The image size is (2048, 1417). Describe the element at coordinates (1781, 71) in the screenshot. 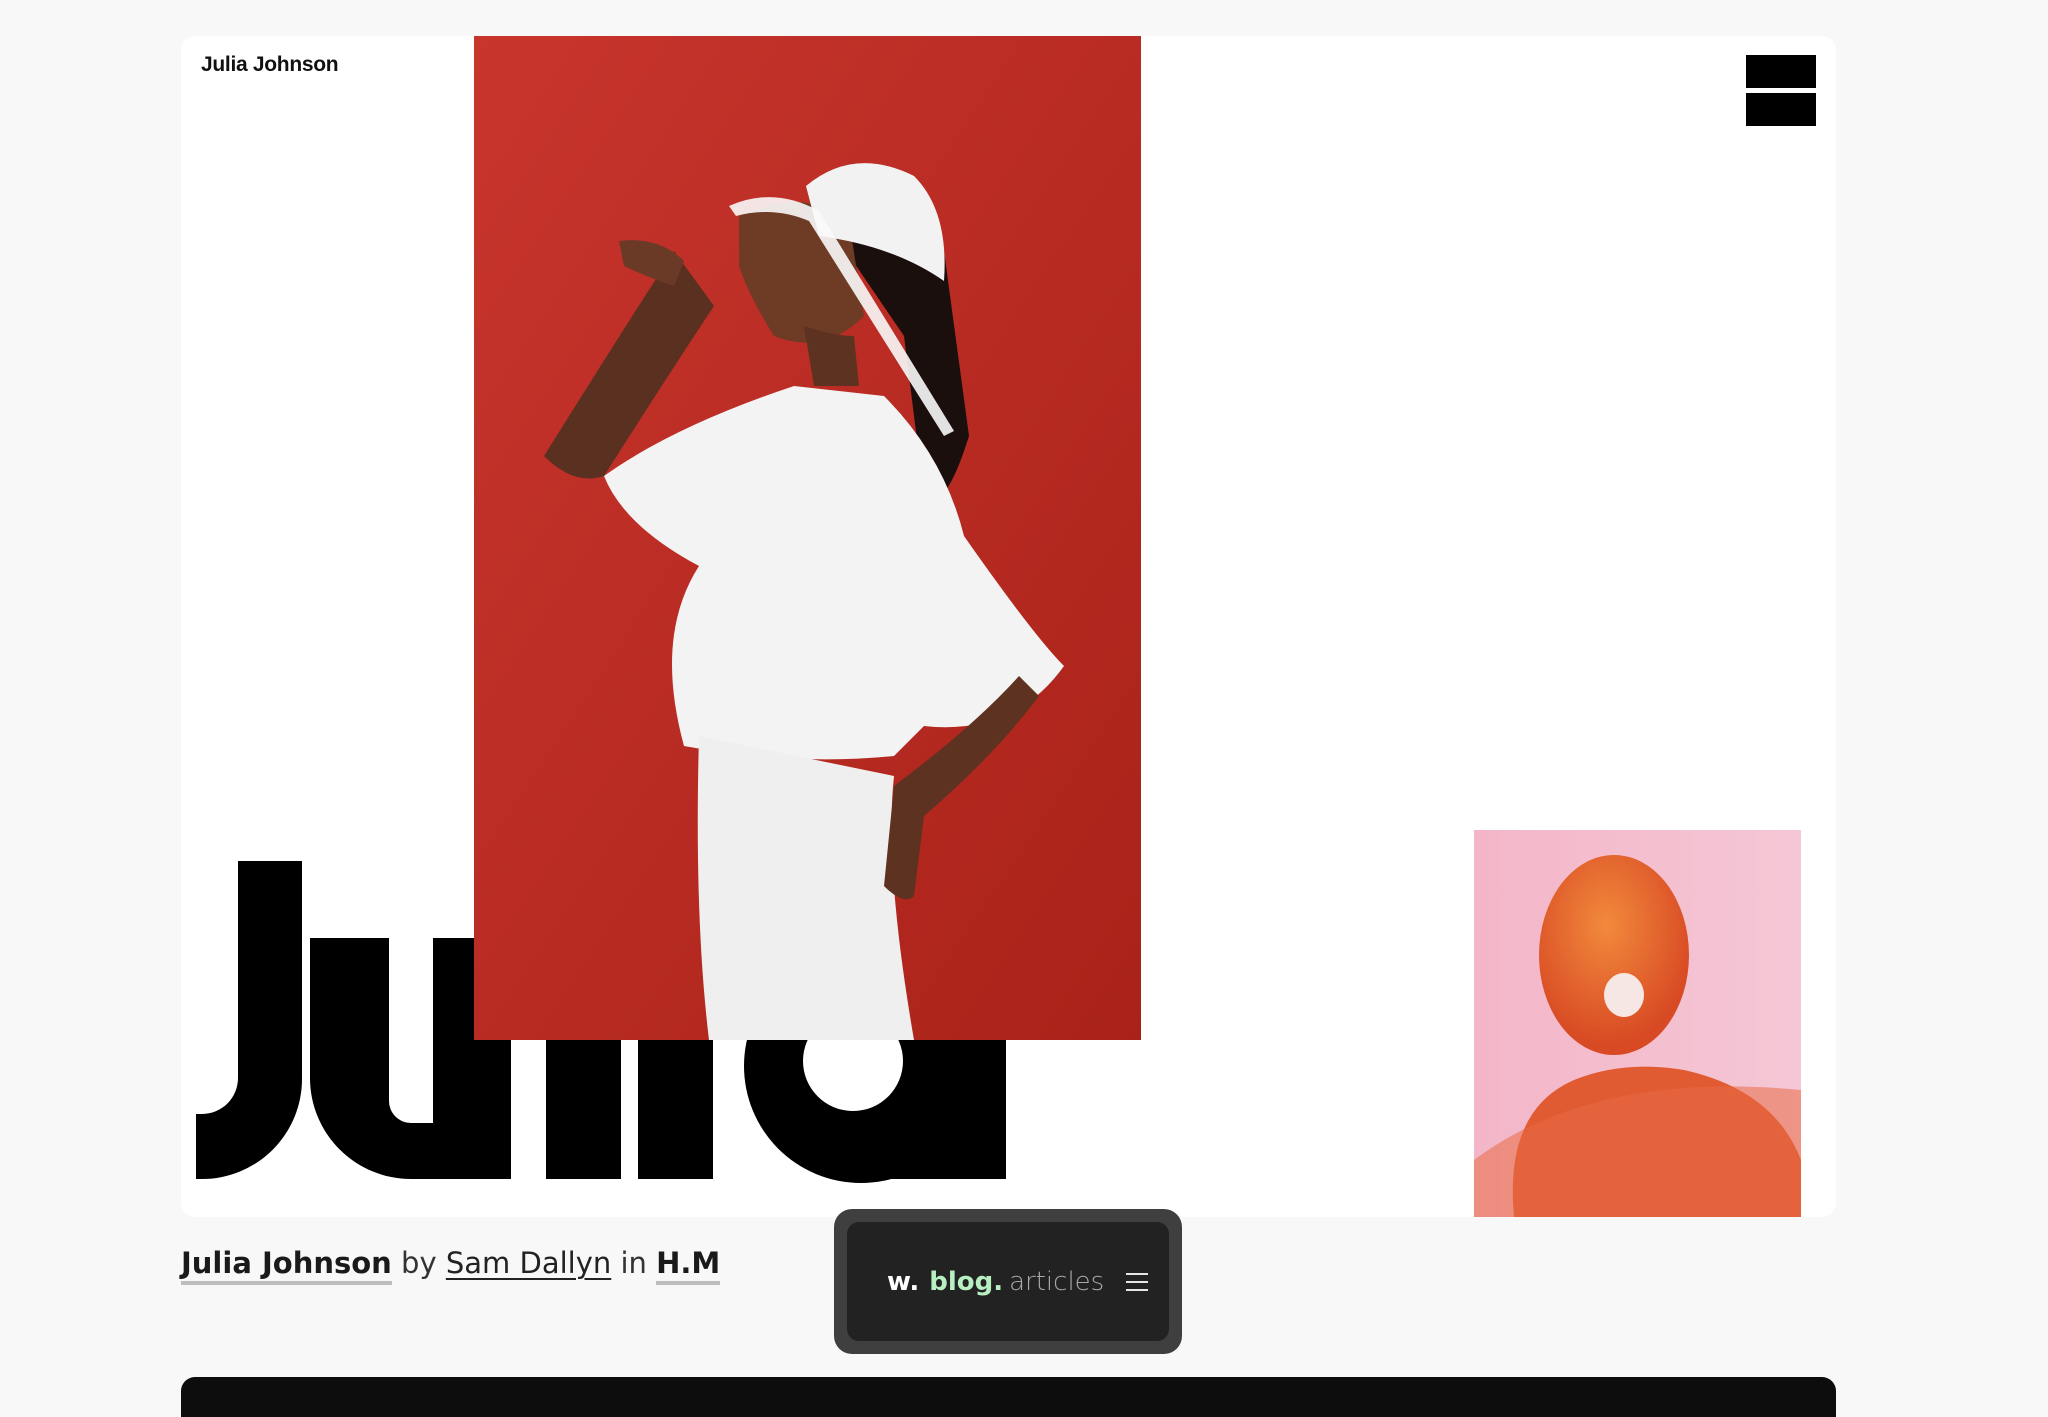

I see `menu-block-top` at that location.